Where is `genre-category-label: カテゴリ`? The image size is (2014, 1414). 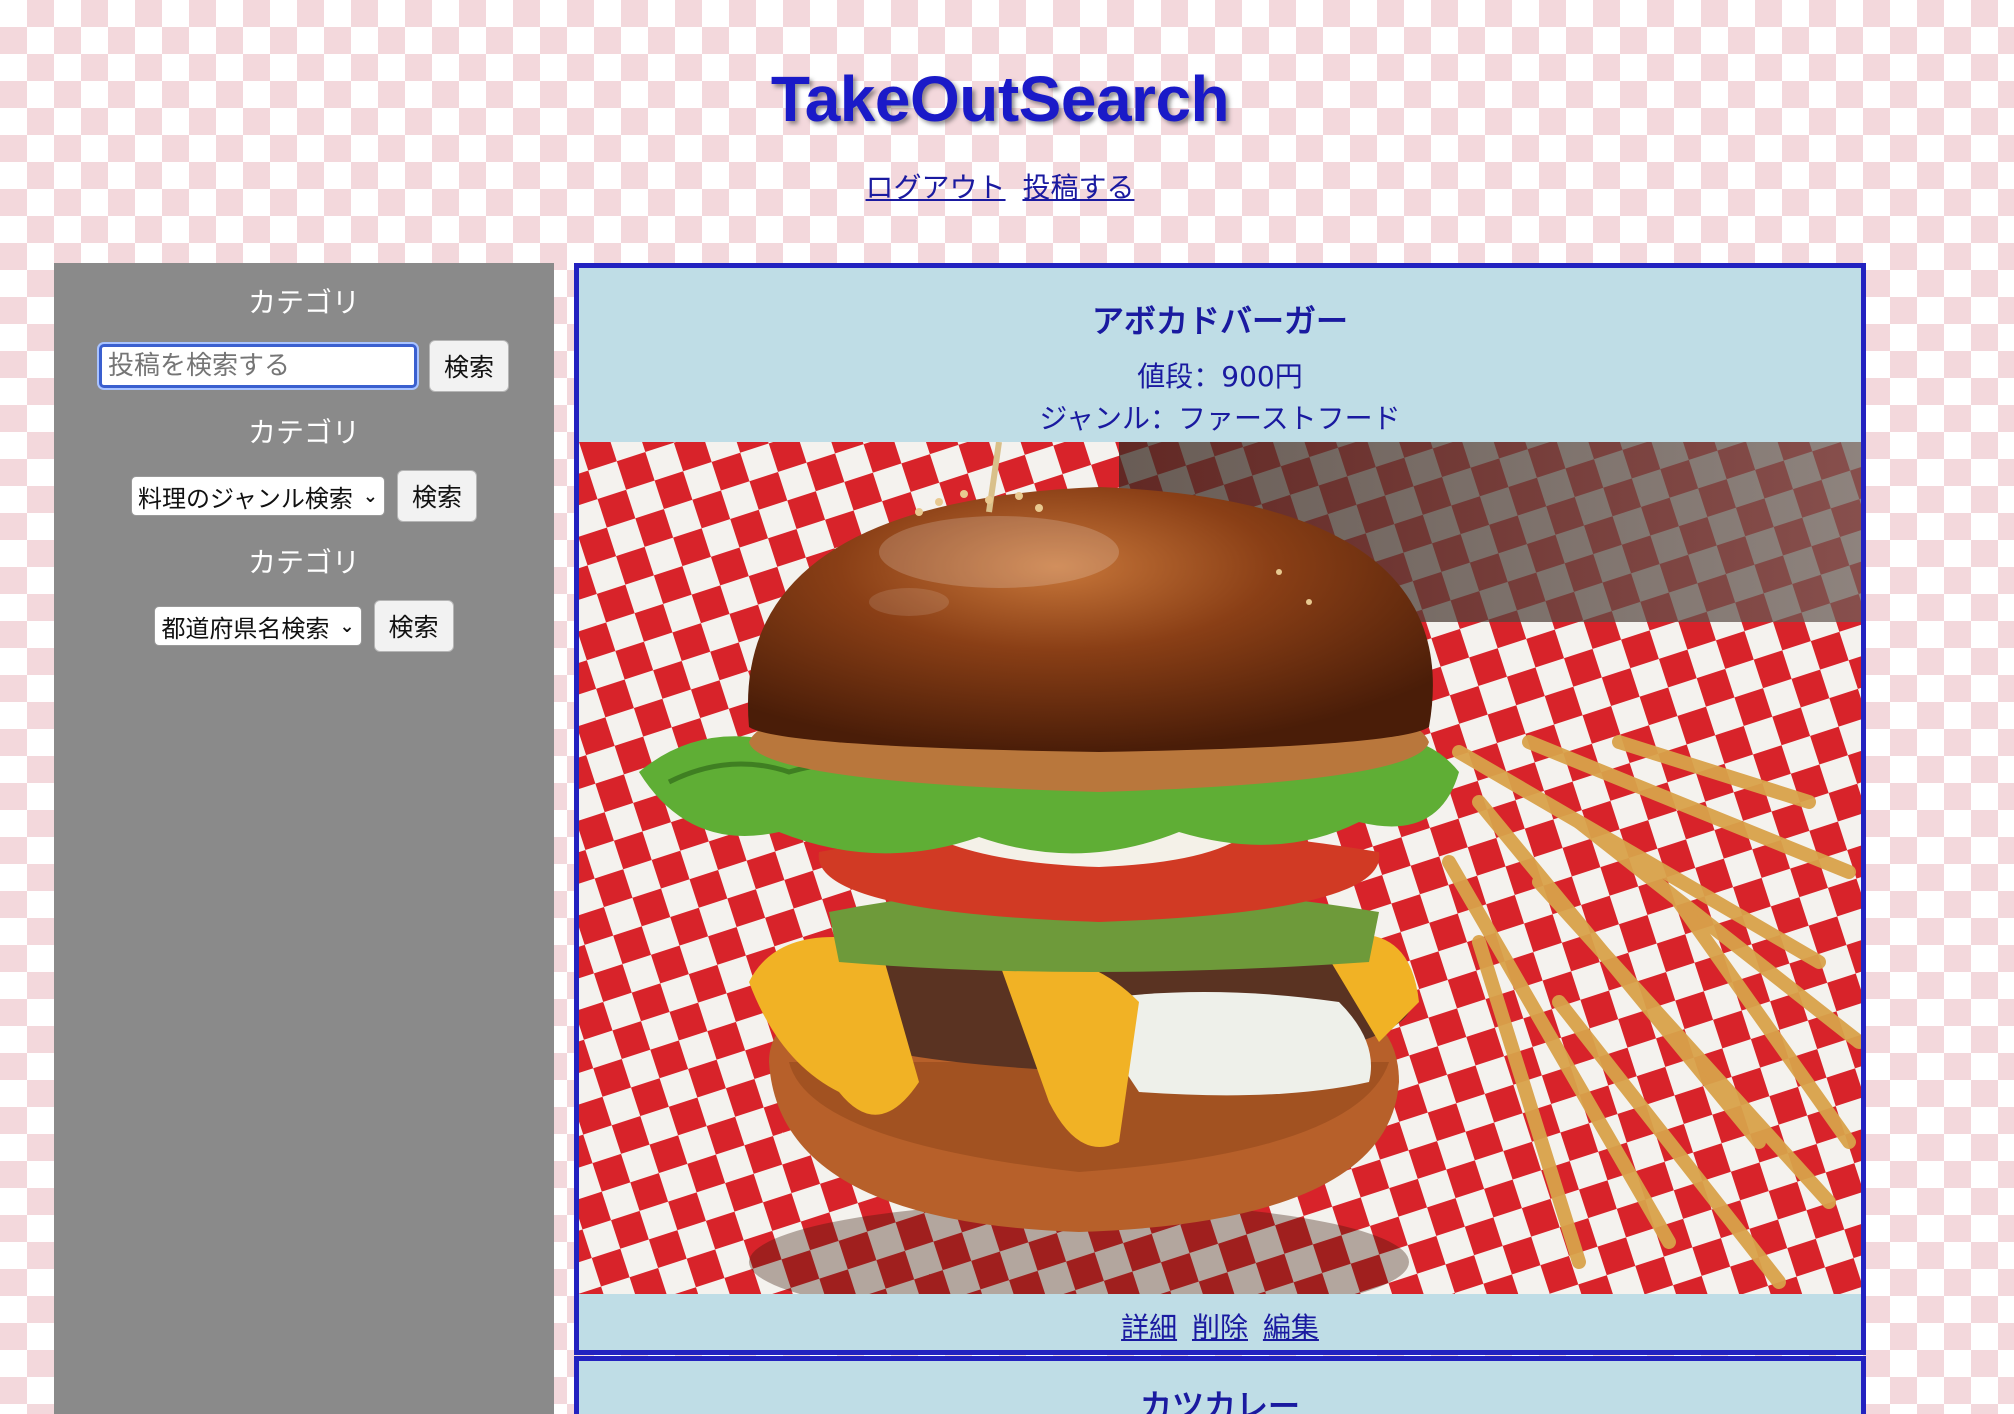 genre-category-label: カテゴリ is located at coordinates (303, 432).